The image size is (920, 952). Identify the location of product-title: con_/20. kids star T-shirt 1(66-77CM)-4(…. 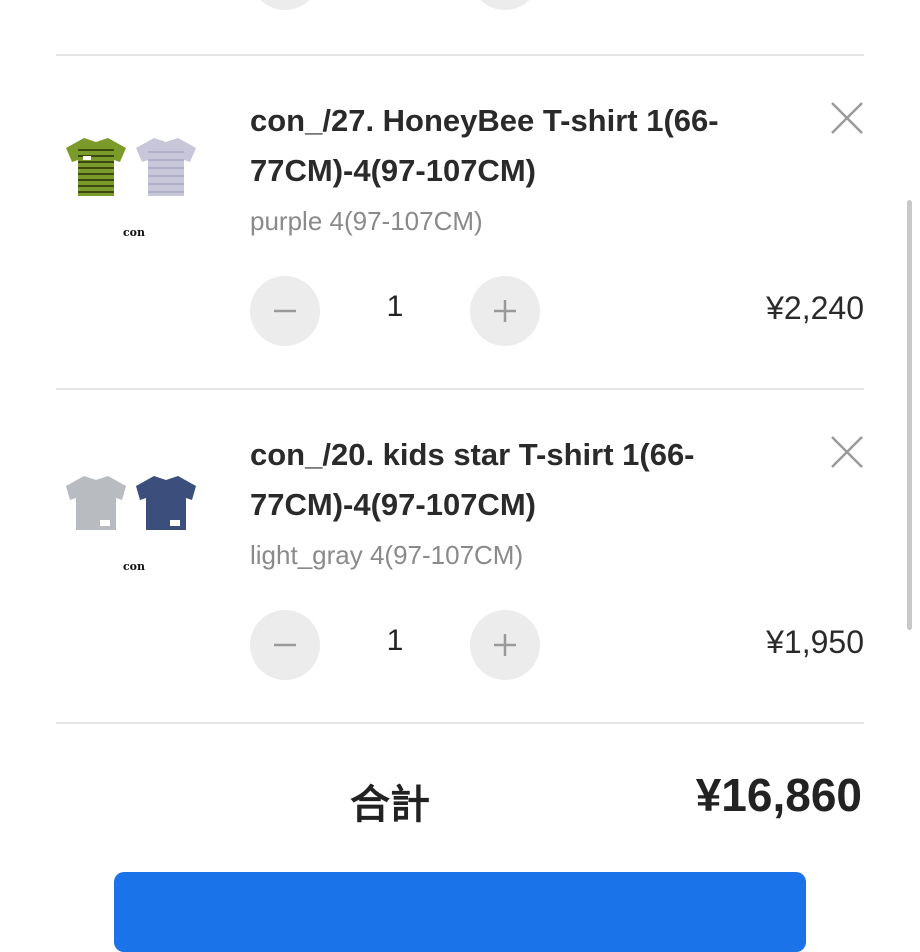
(500, 480).